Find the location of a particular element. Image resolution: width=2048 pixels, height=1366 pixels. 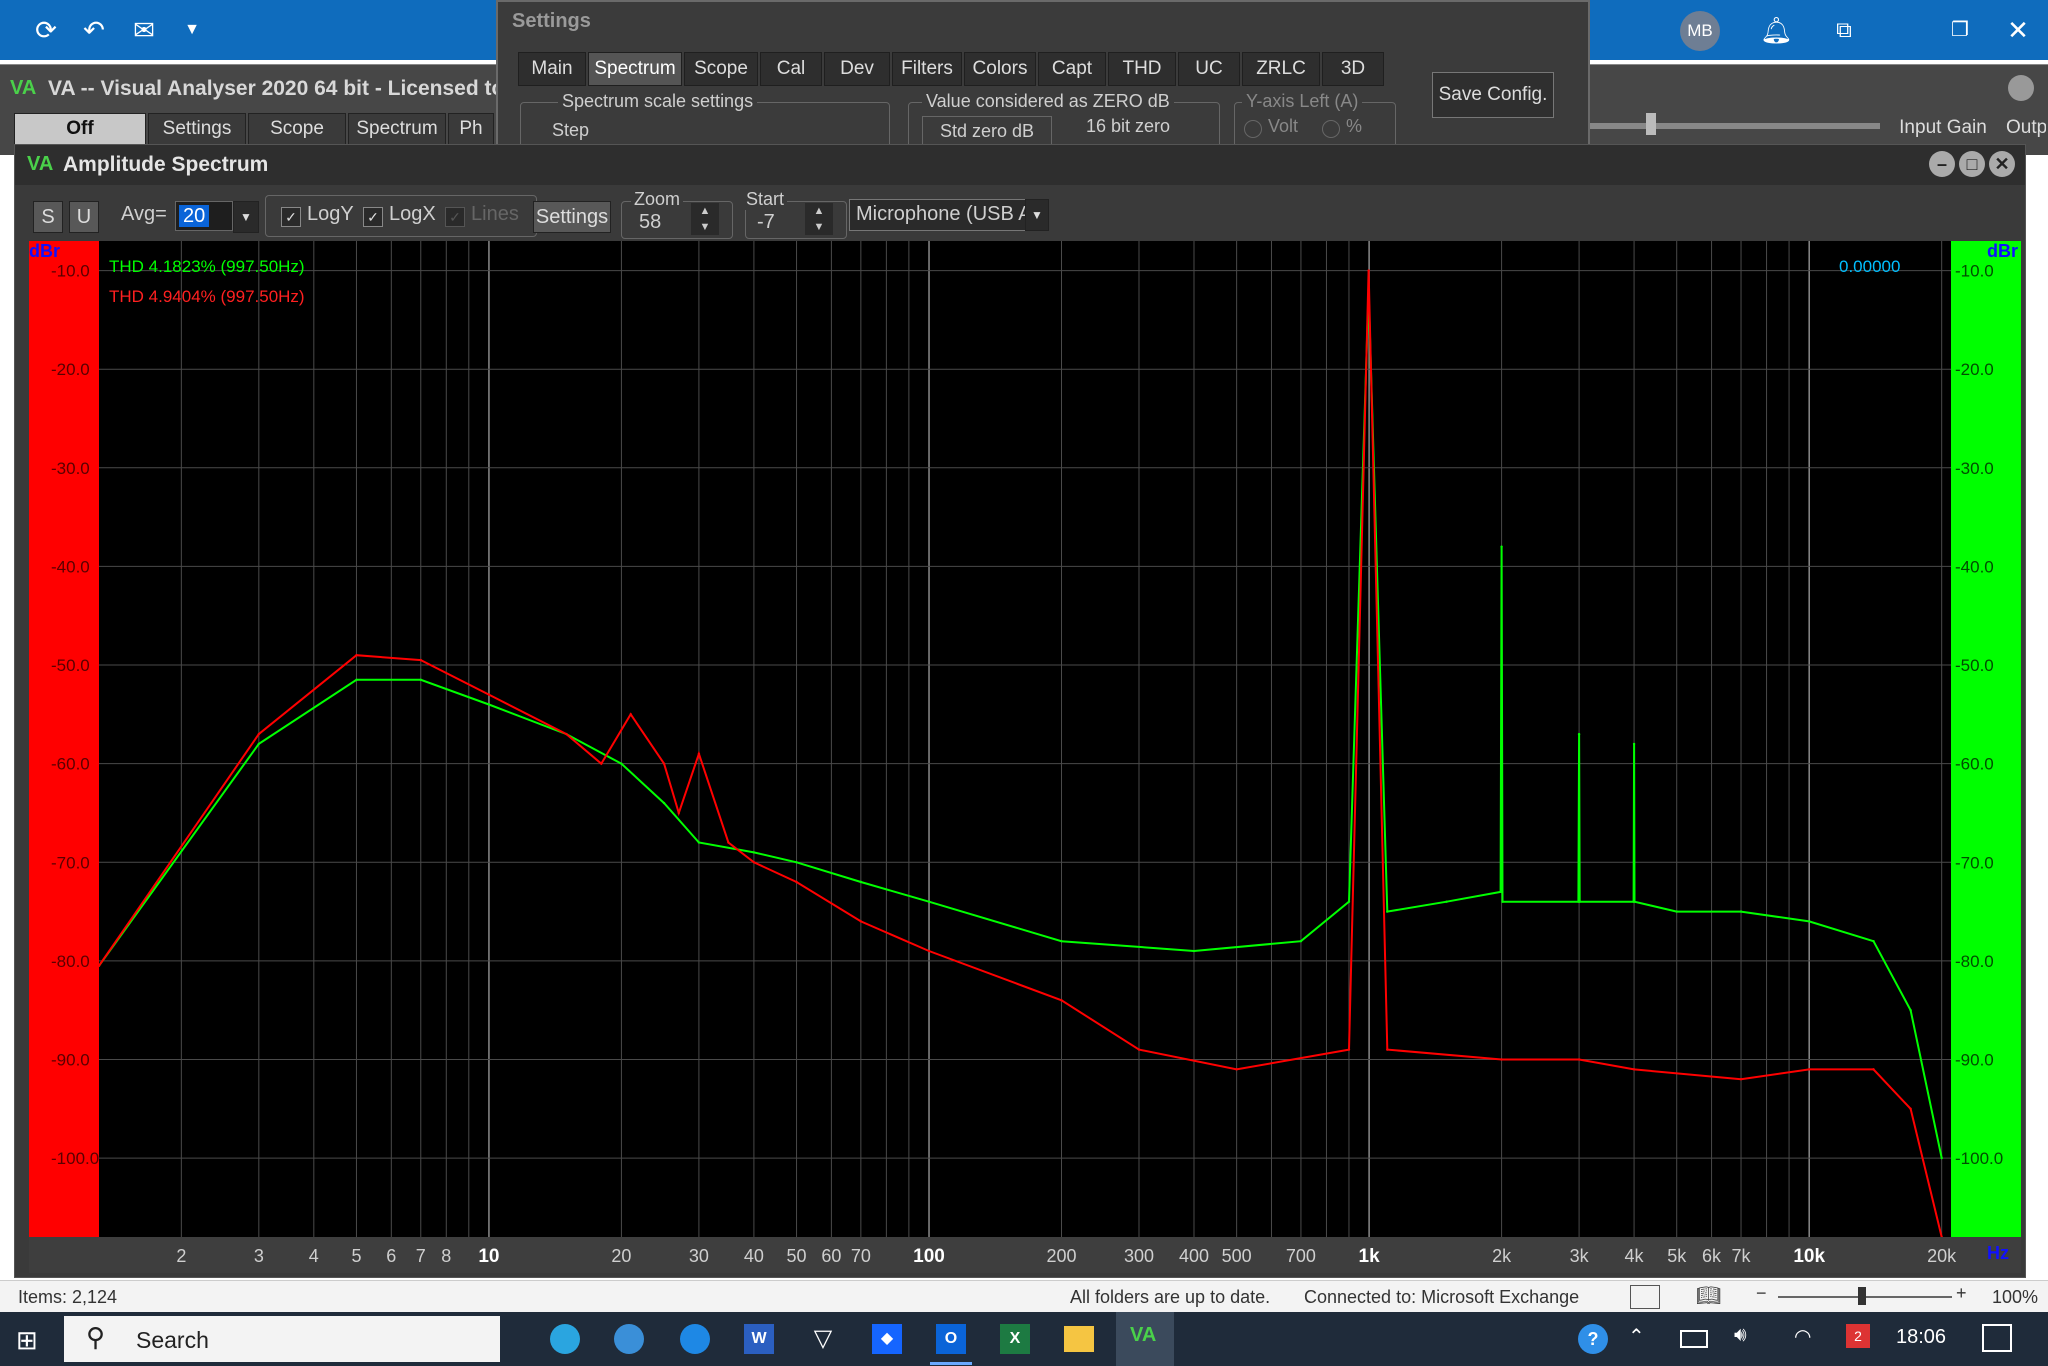

tab-dev: Dev is located at coordinates (857, 69).